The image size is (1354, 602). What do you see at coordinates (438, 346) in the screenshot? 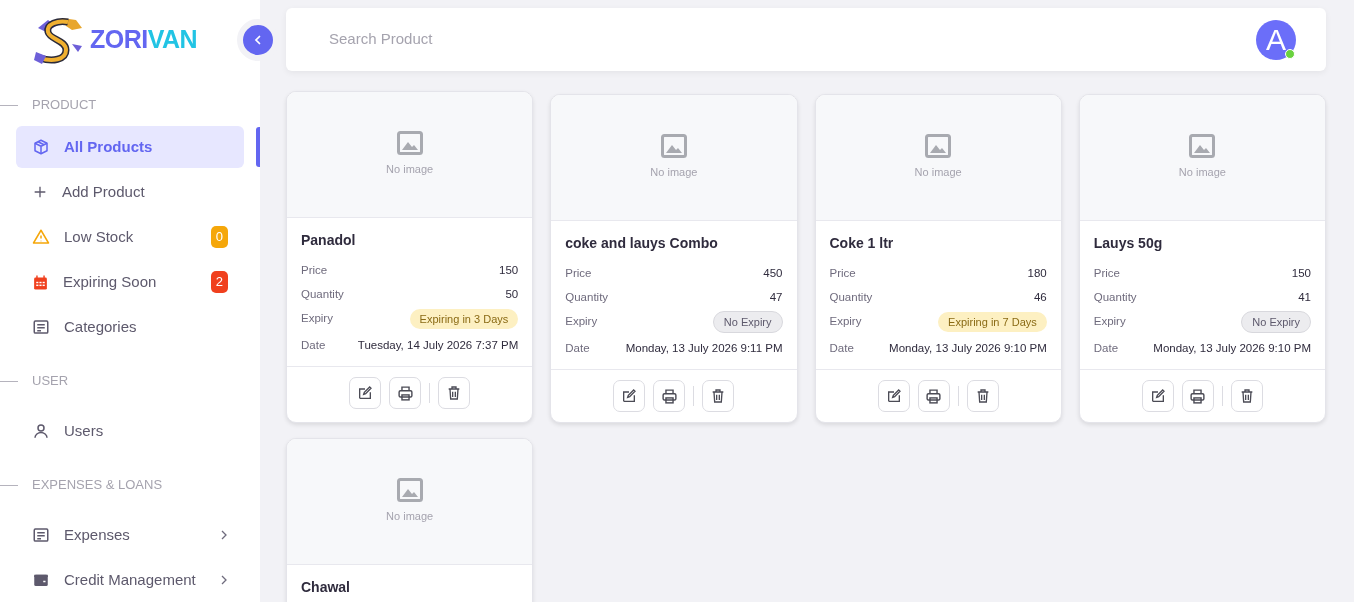
I see `field-value: Tuesday, 14 July 2026 7:37 PM` at bounding box center [438, 346].